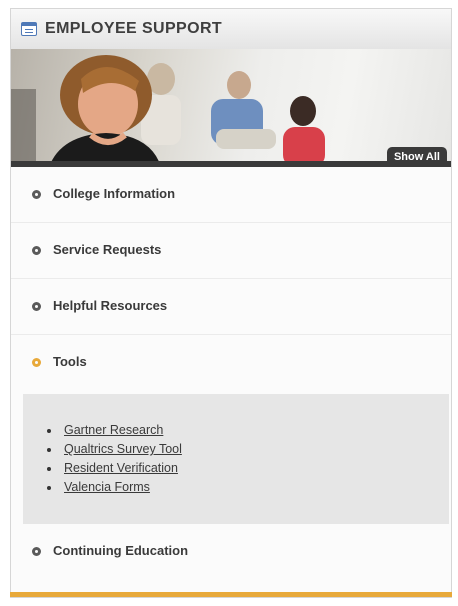 This screenshot has width=458, height=606. I want to click on show-all-button: Show All, so click(416, 157).